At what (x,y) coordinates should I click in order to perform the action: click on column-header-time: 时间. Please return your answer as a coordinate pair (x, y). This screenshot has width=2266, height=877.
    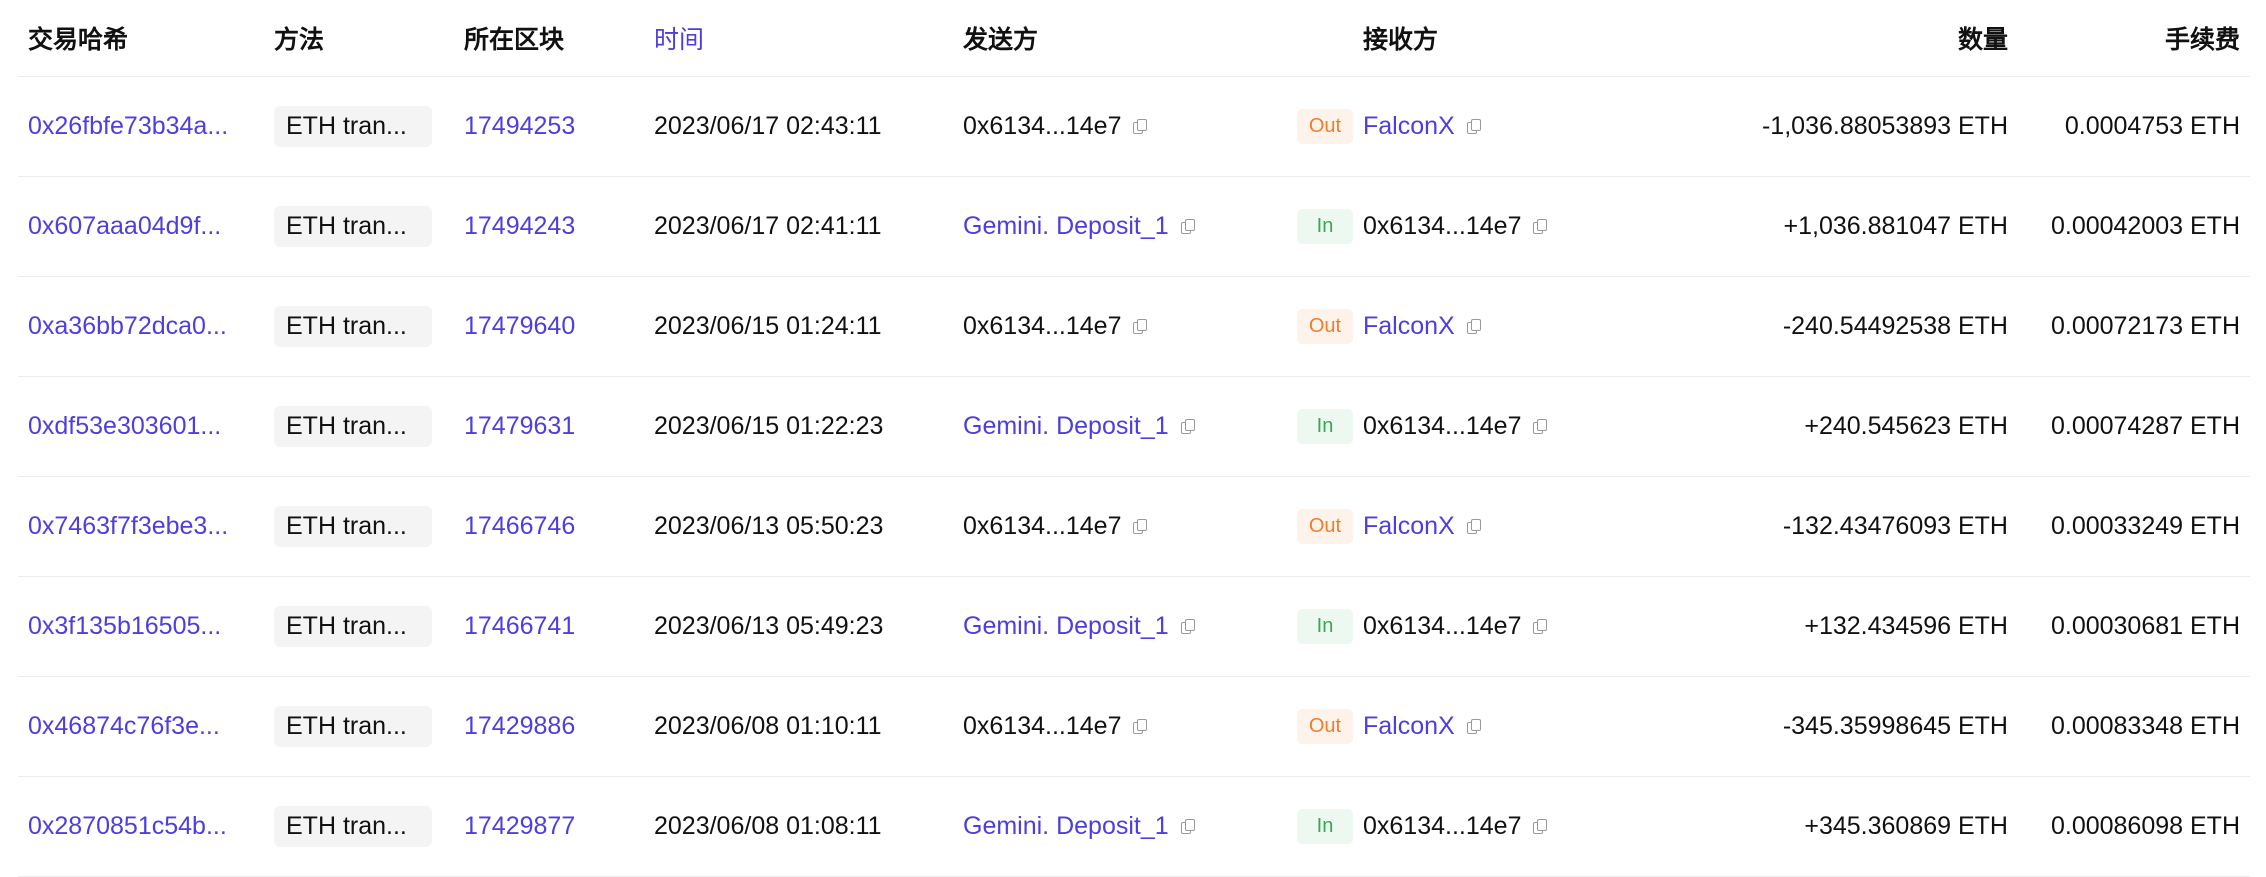
    Looking at the image, I should click on (799, 38).